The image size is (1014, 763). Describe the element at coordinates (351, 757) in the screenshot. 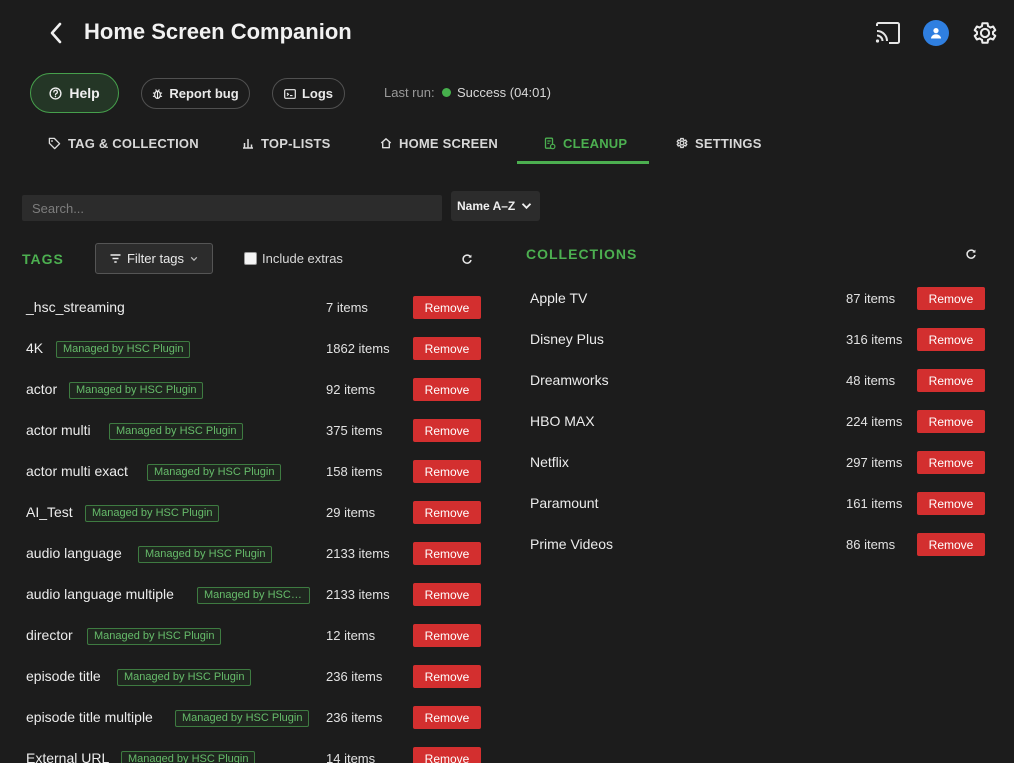

I see `tag-item-count: 14 items` at that location.